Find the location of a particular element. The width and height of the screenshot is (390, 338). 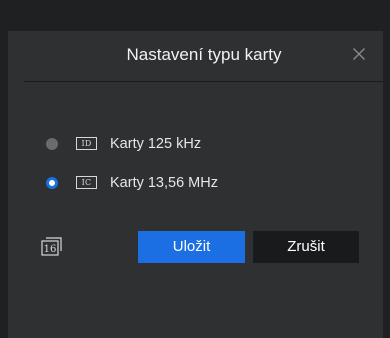

cancel-button: Zrušit is located at coordinates (306, 247).